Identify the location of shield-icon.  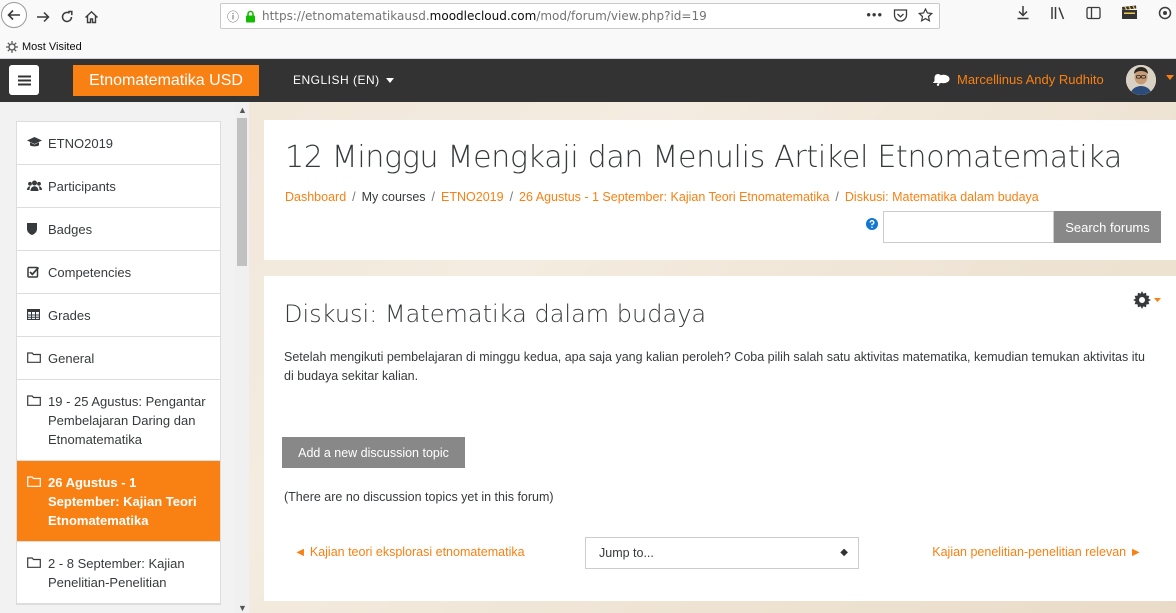
(32, 229).